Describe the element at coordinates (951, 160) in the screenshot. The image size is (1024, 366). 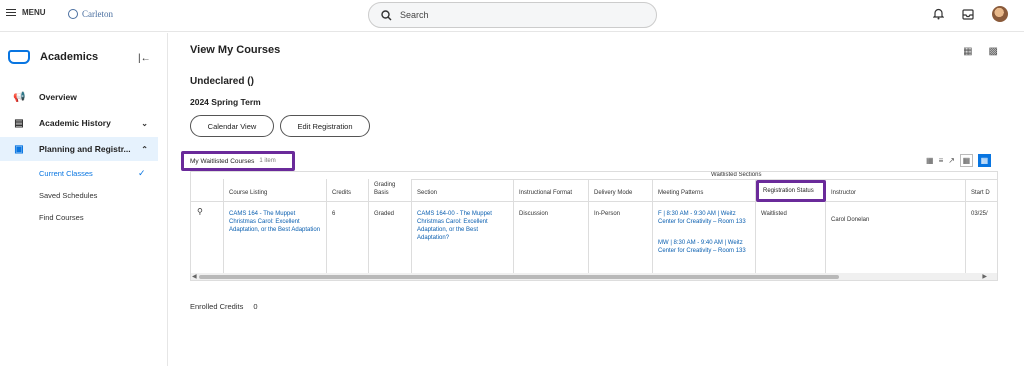
I see `fullscreen-icon: ↗` at that location.